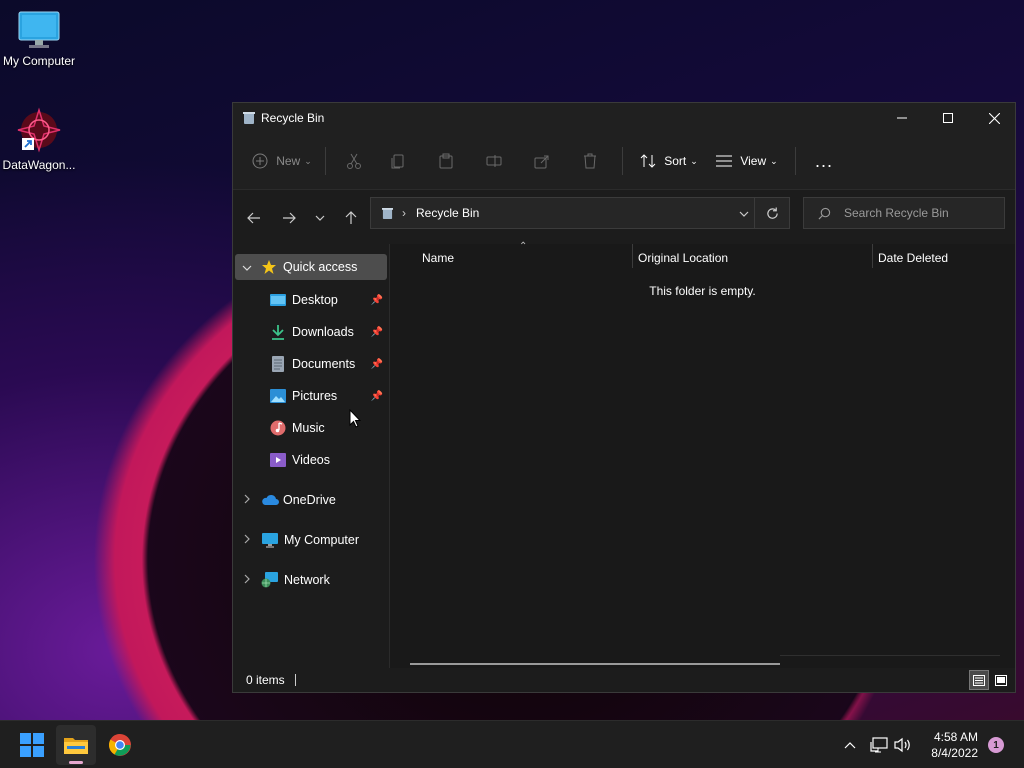 The image size is (1024, 768). What do you see at coordinates (824, 213) in the screenshot?
I see `search-icon` at bounding box center [824, 213].